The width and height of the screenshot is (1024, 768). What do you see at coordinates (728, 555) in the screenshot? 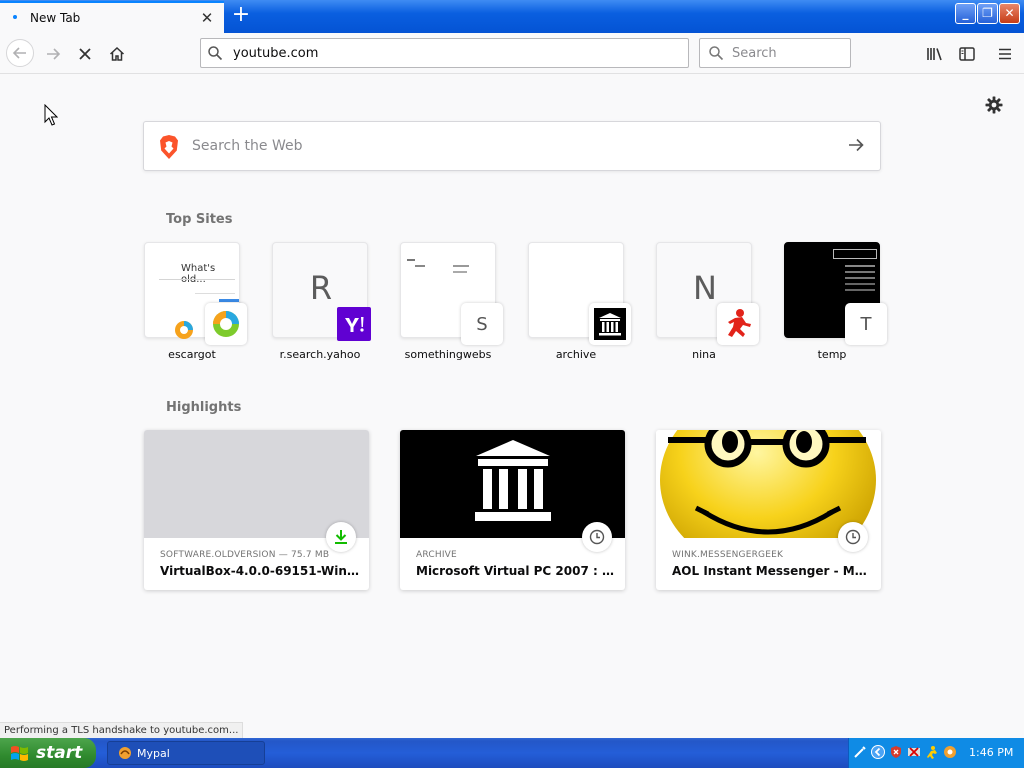
I see `highlight-source: WINK.MESSENGERGEEK` at bounding box center [728, 555].